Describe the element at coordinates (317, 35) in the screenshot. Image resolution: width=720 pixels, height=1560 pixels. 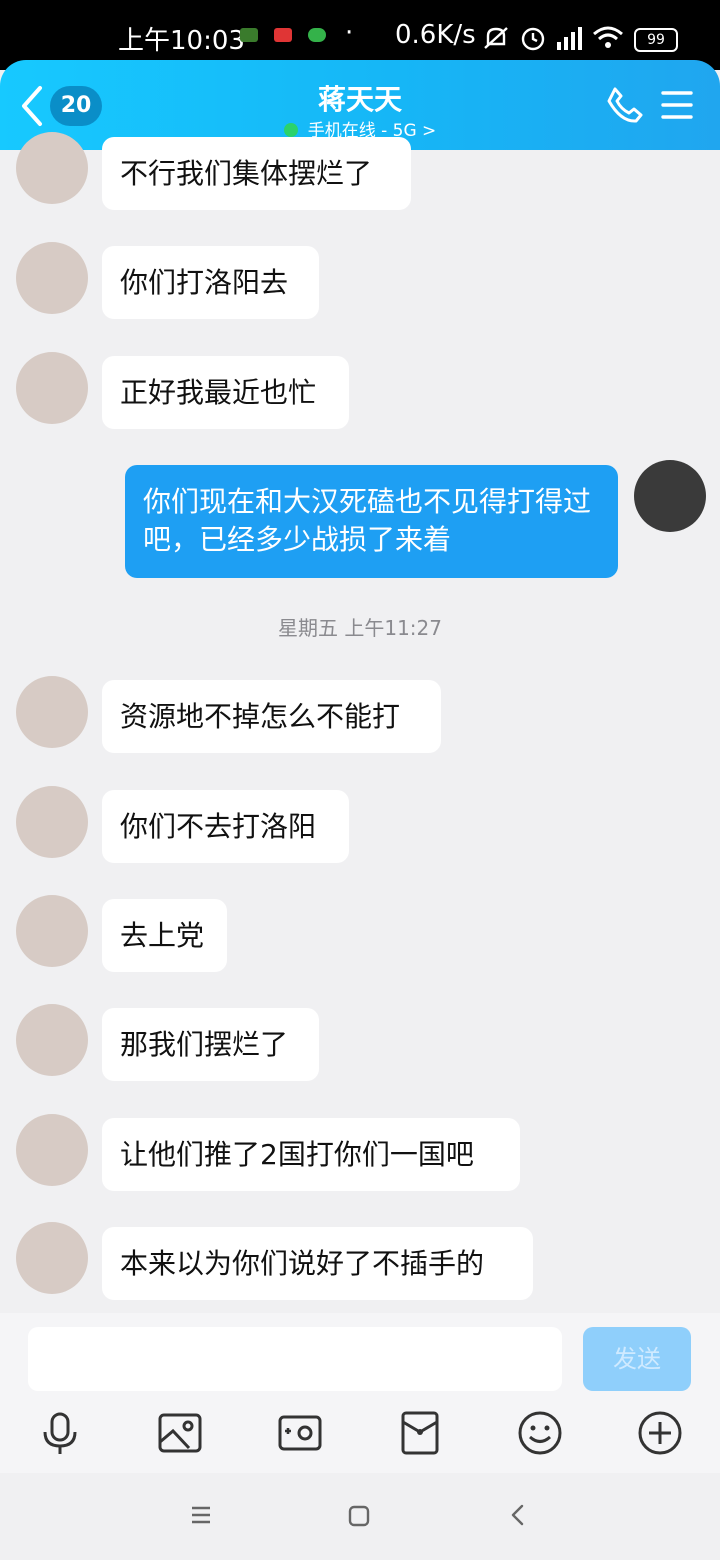
I see `wechat-notification-icon` at that location.